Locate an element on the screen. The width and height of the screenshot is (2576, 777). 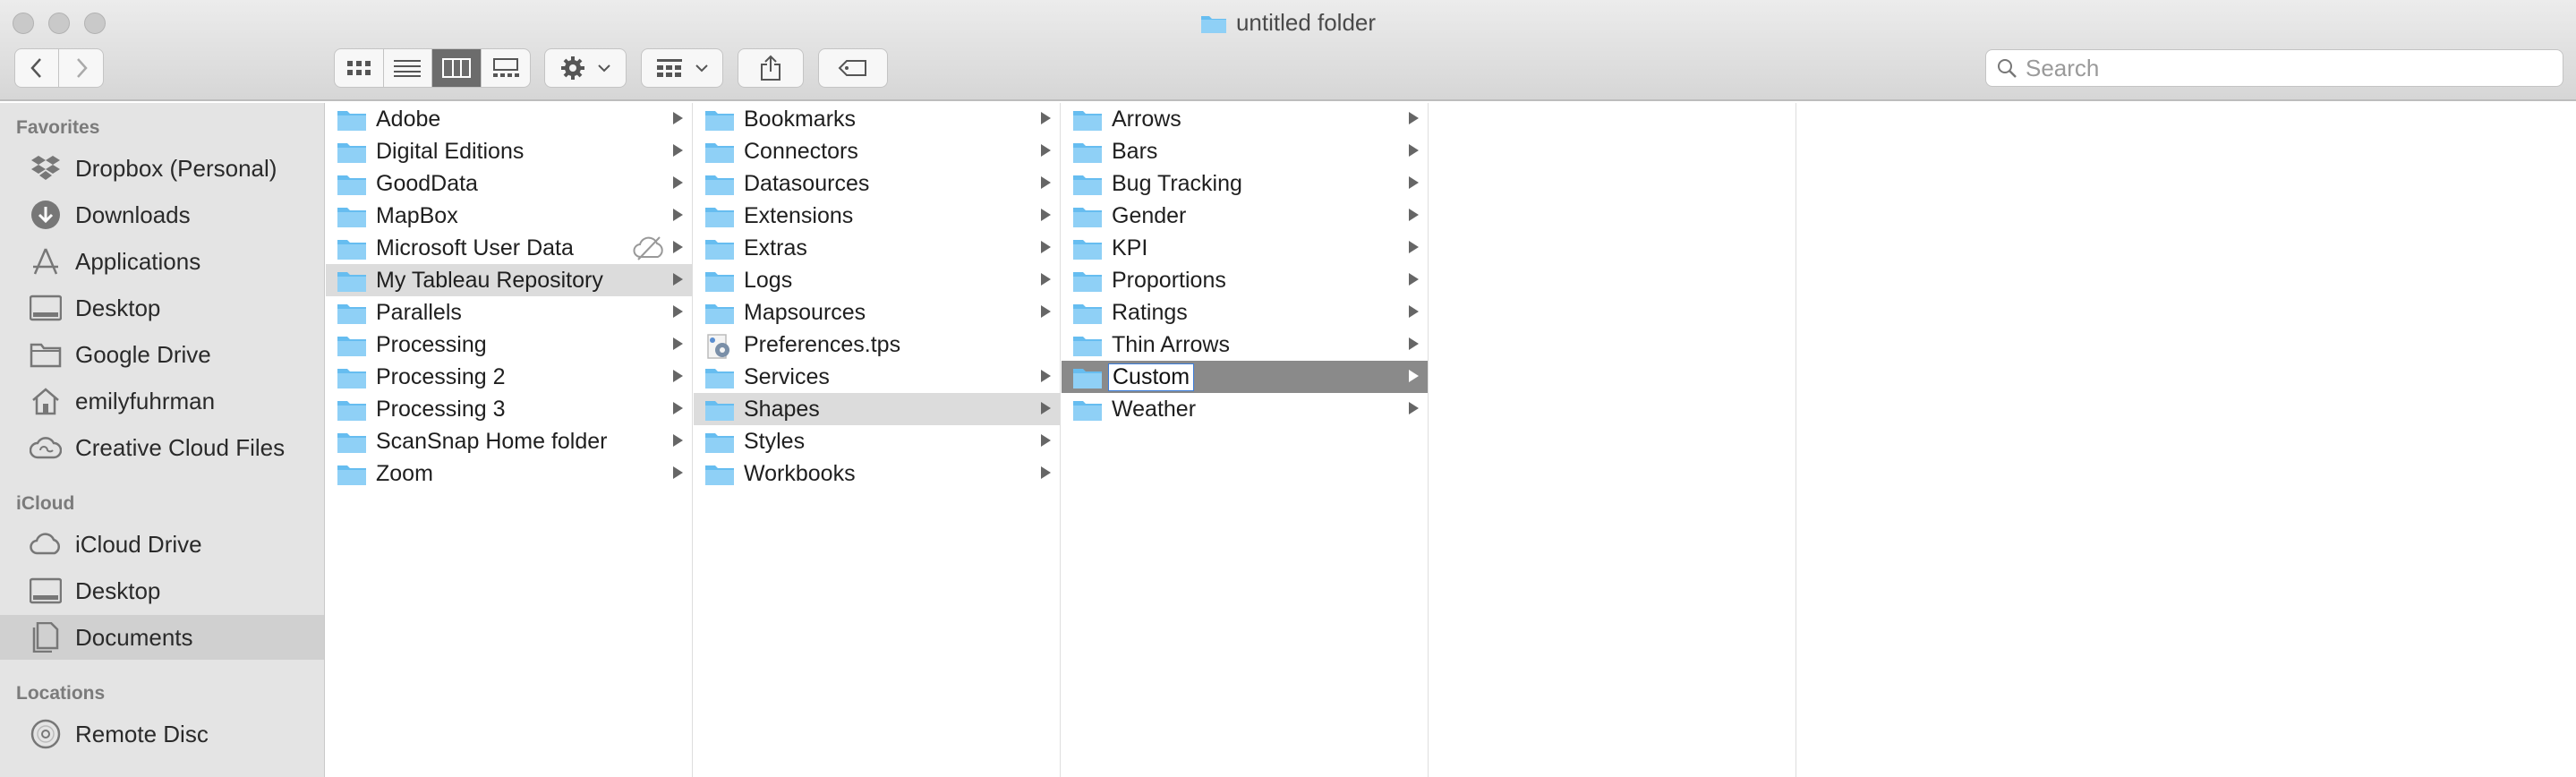
folder-row: Services is located at coordinates (877, 377).